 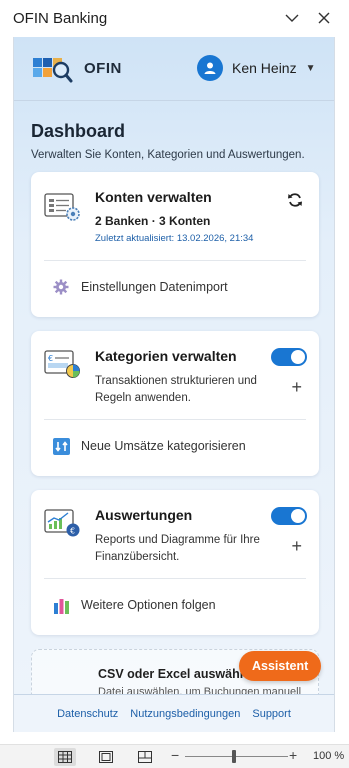 I want to click on zoom-slider-thumb, so click(x=234, y=756).